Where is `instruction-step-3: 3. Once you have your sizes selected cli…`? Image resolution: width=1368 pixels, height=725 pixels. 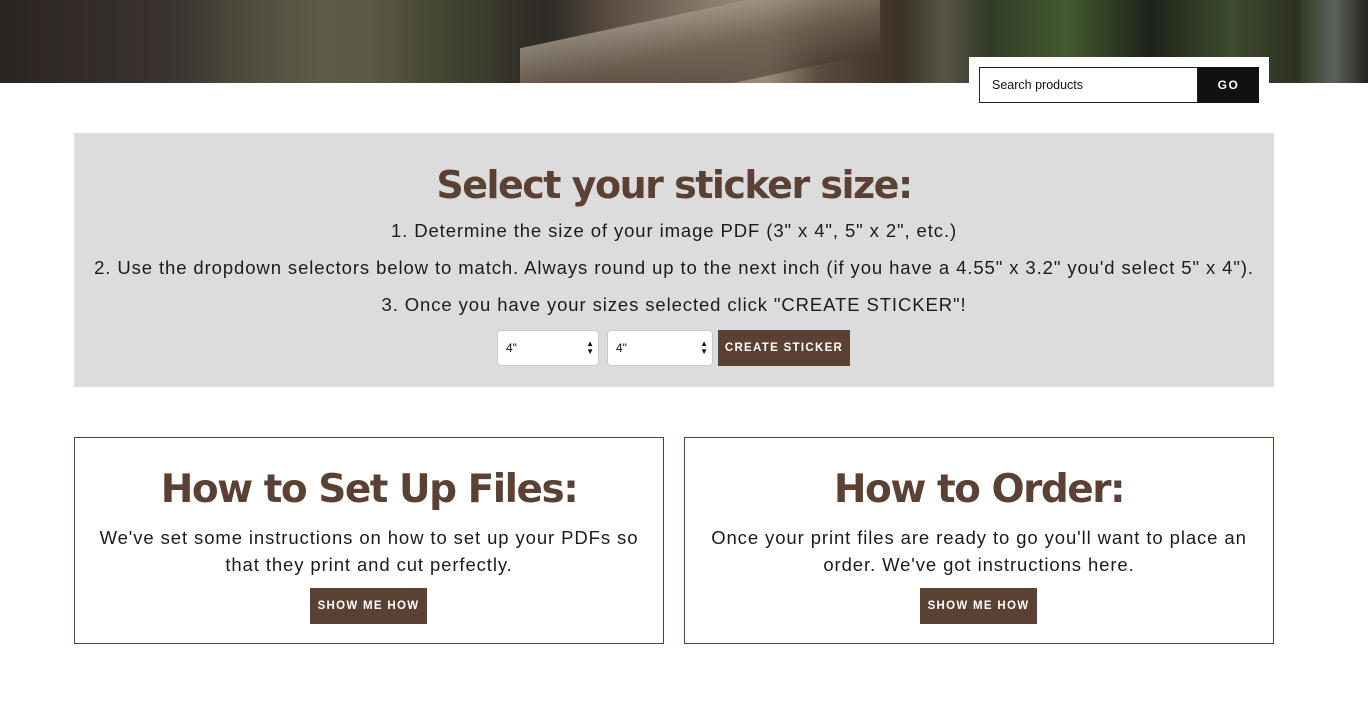 instruction-step-3: 3. Once you have your sizes selected cli… is located at coordinates (674, 304).